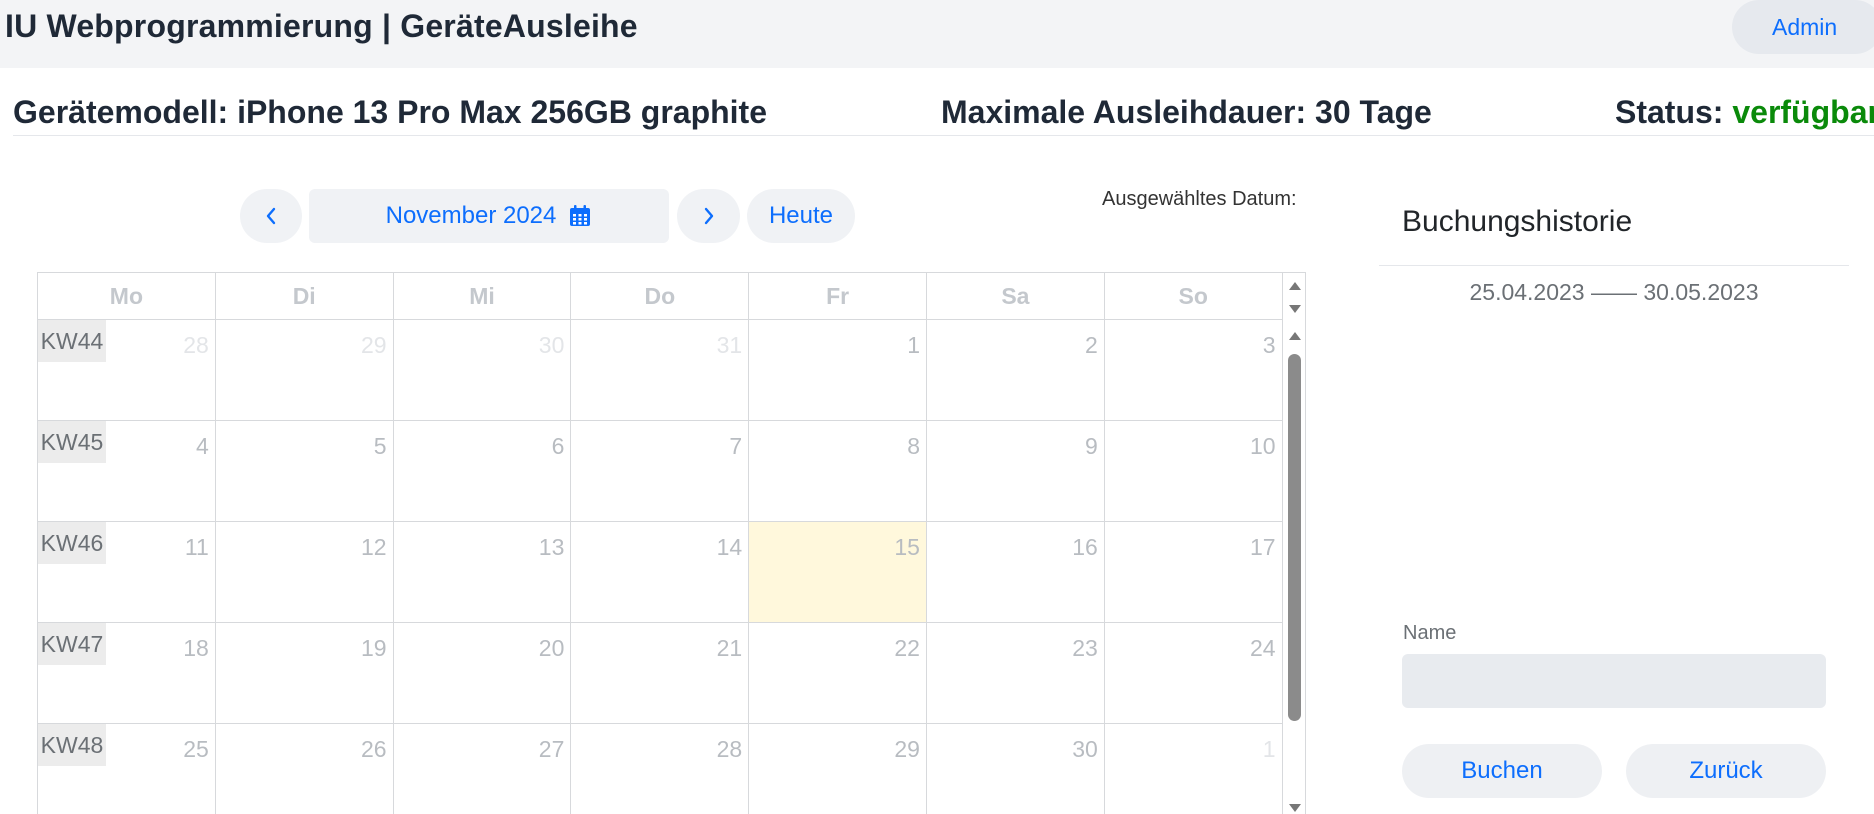 The width and height of the screenshot is (1874, 814). What do you see at coordinates (838, 572) in the screenshot?
I see `calendar-day-today: 15` at bounding box center [838, 572].